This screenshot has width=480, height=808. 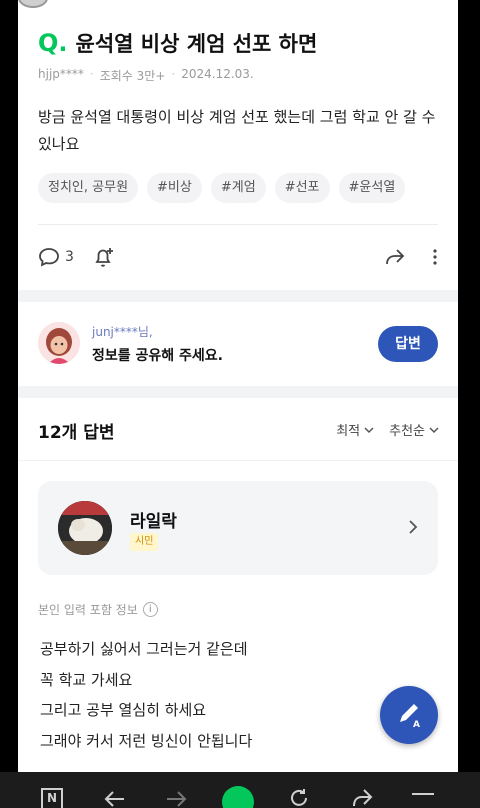 What do you see at coordinates (69, 257) in the screenshot?
I see `comment-count: 3` at bounding box center [69, 257].